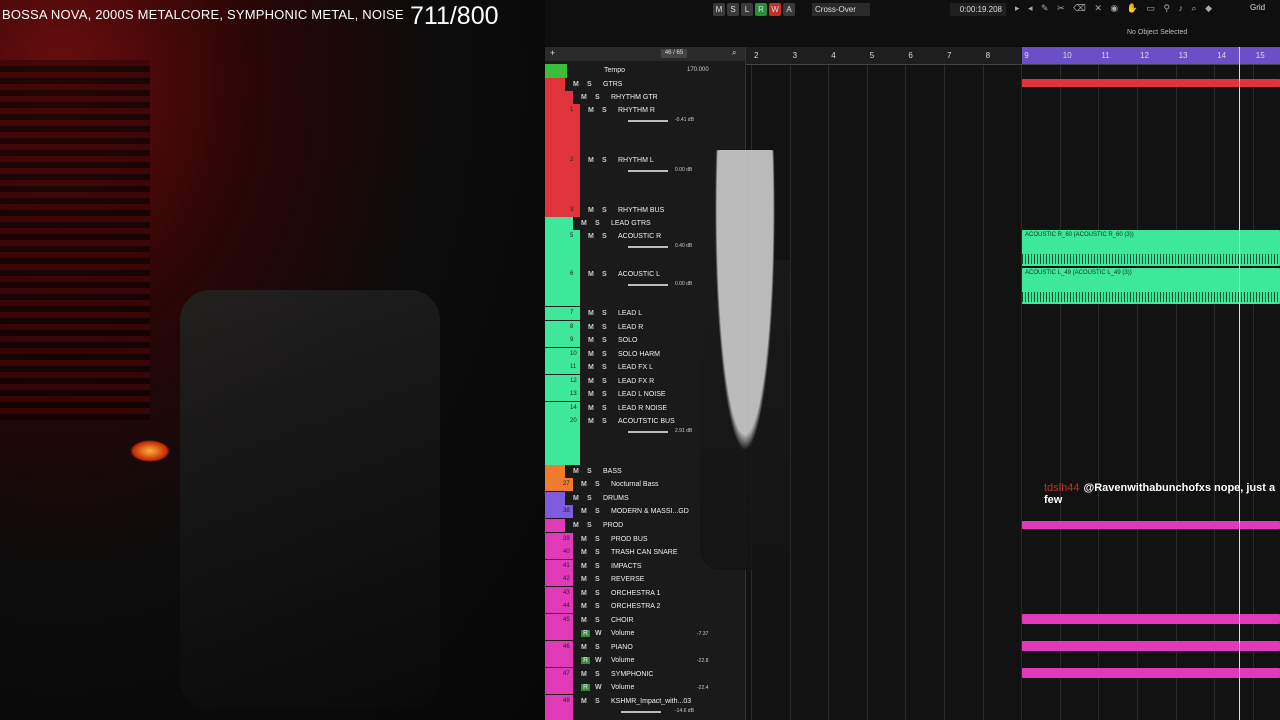 This screenshot has width=1280, height=720. What do you see at coordinates (841, 9) in the screenshot?
I see `crossover-mode-select: Cross-Over` at bounding box center [841, 9].